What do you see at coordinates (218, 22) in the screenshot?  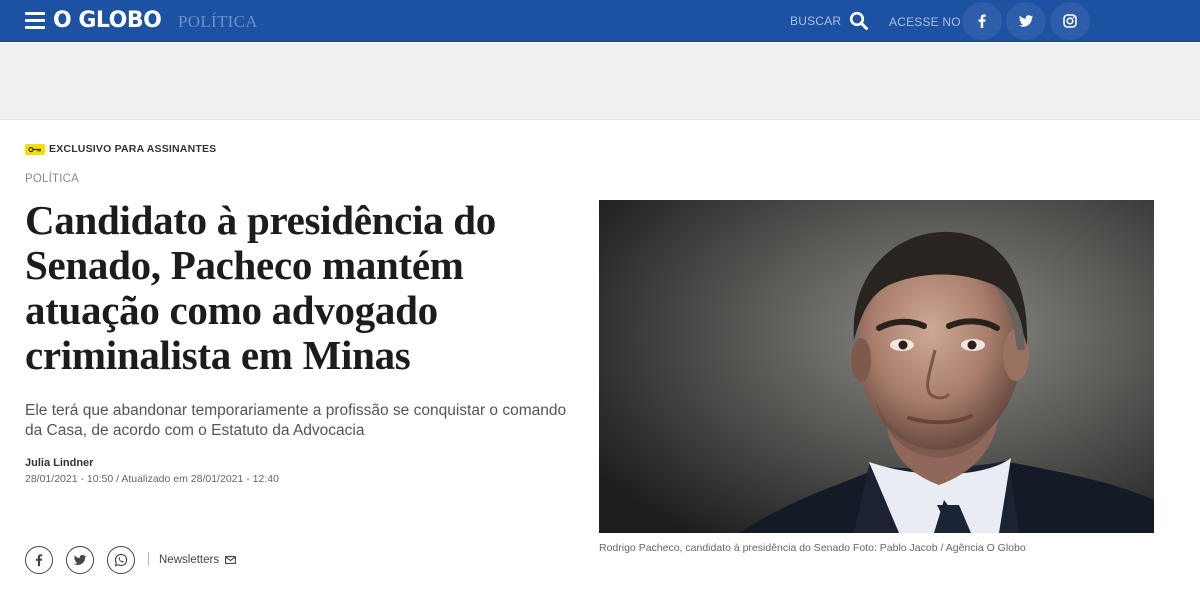 I see `header-section-label: POLÍTICA` at bounding box center [218, 22].